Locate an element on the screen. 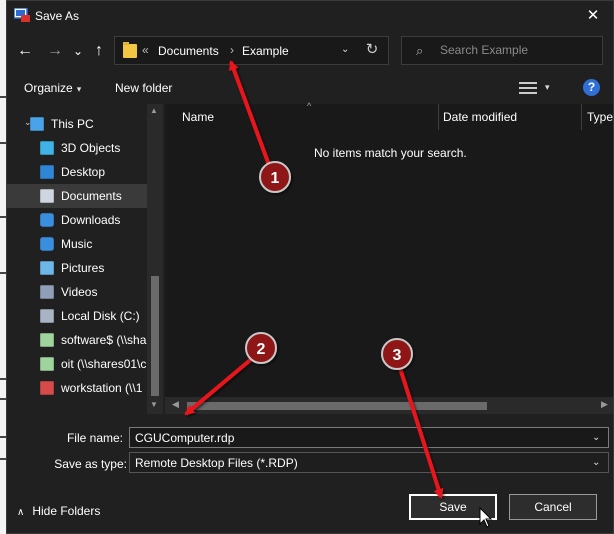 This screenshot has width=614, height=534. scroll-down-icon: ▼ is located at coordinates (154, 404).